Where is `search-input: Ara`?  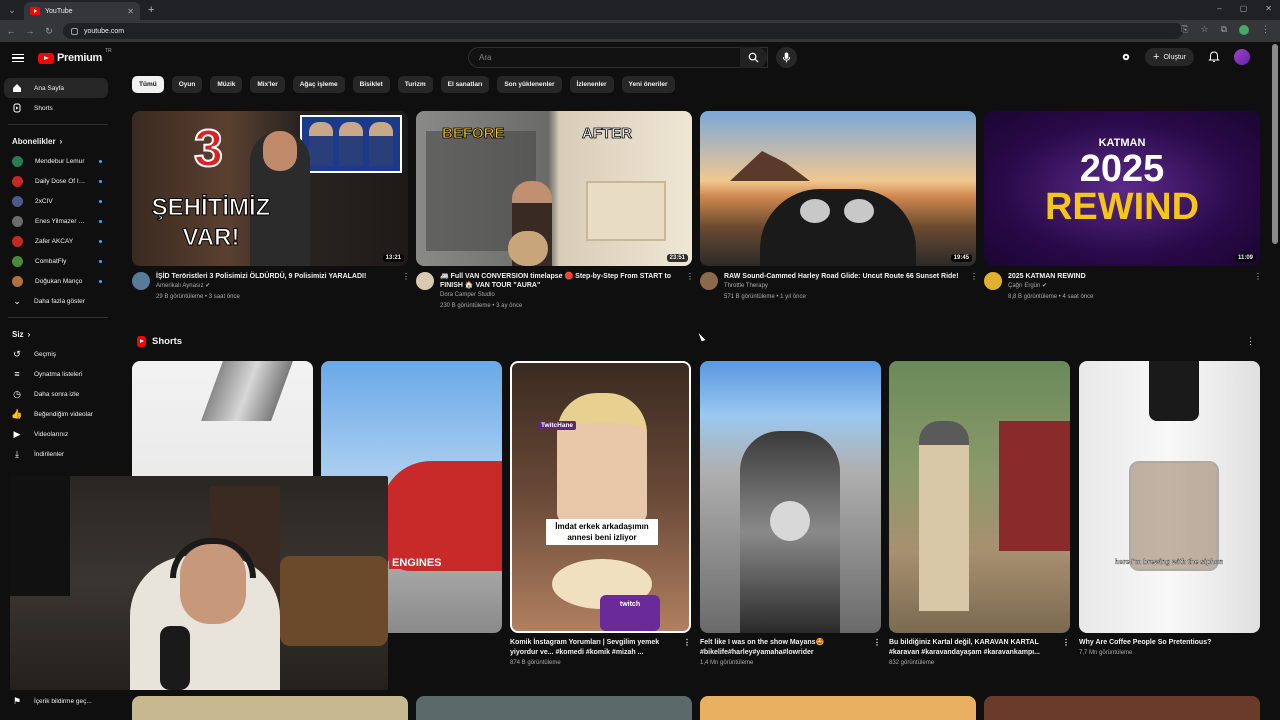
search-input: Ara is located at coordinates (618, 57).